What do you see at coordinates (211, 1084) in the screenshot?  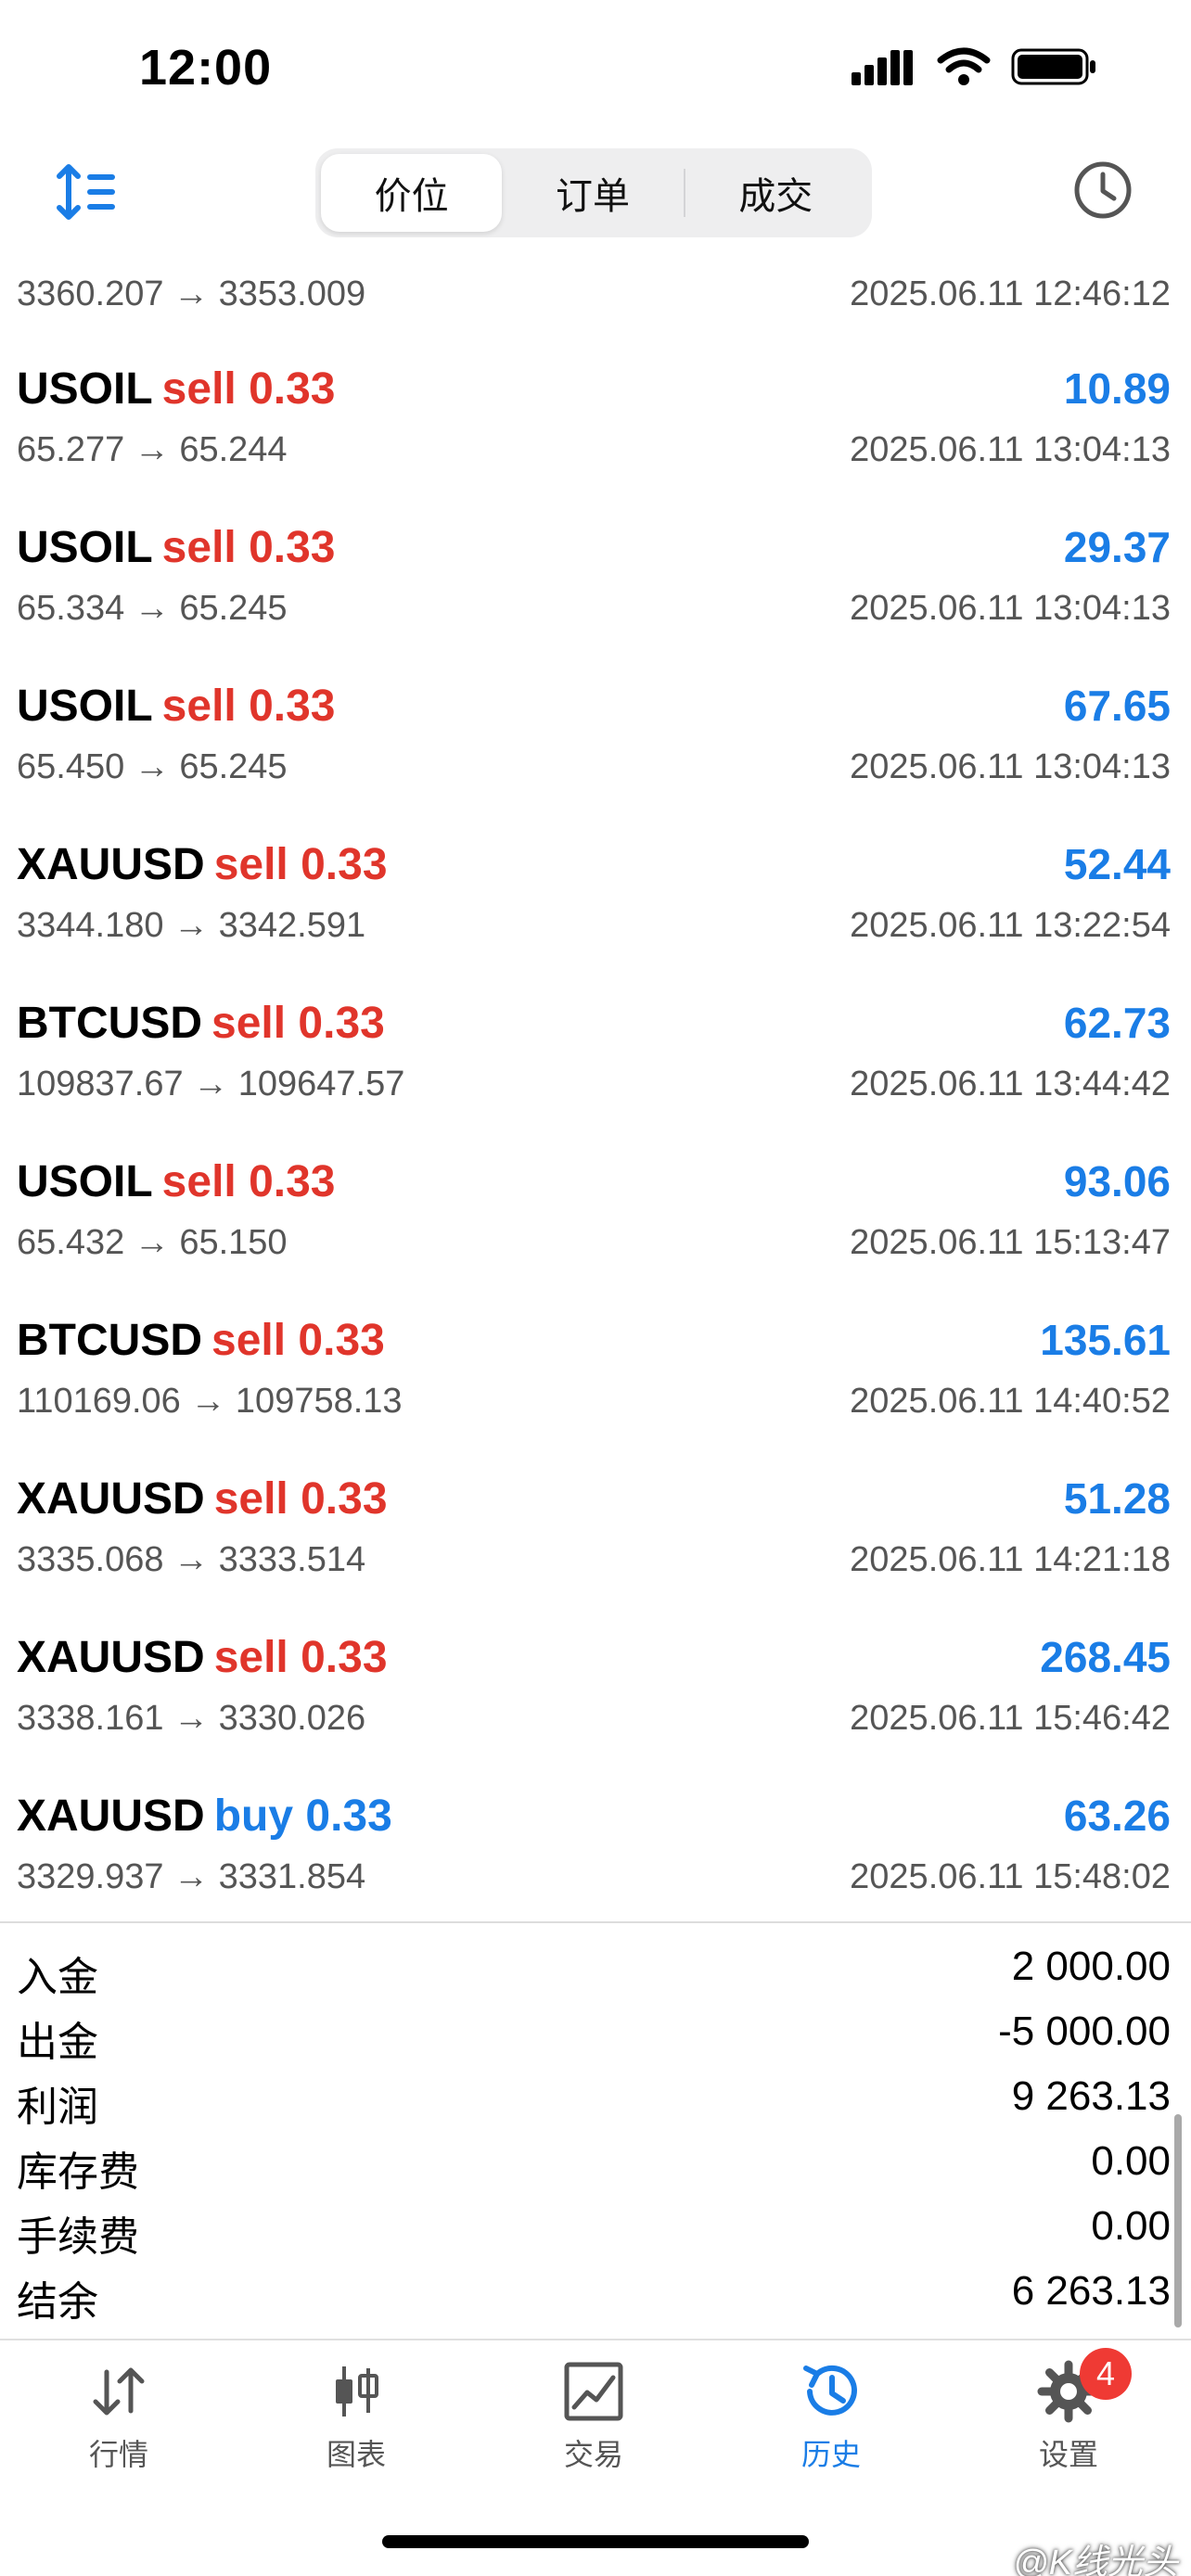 I see `deal-prices: 109837.67 → 109647.57` at bounding box center [211, 1084].